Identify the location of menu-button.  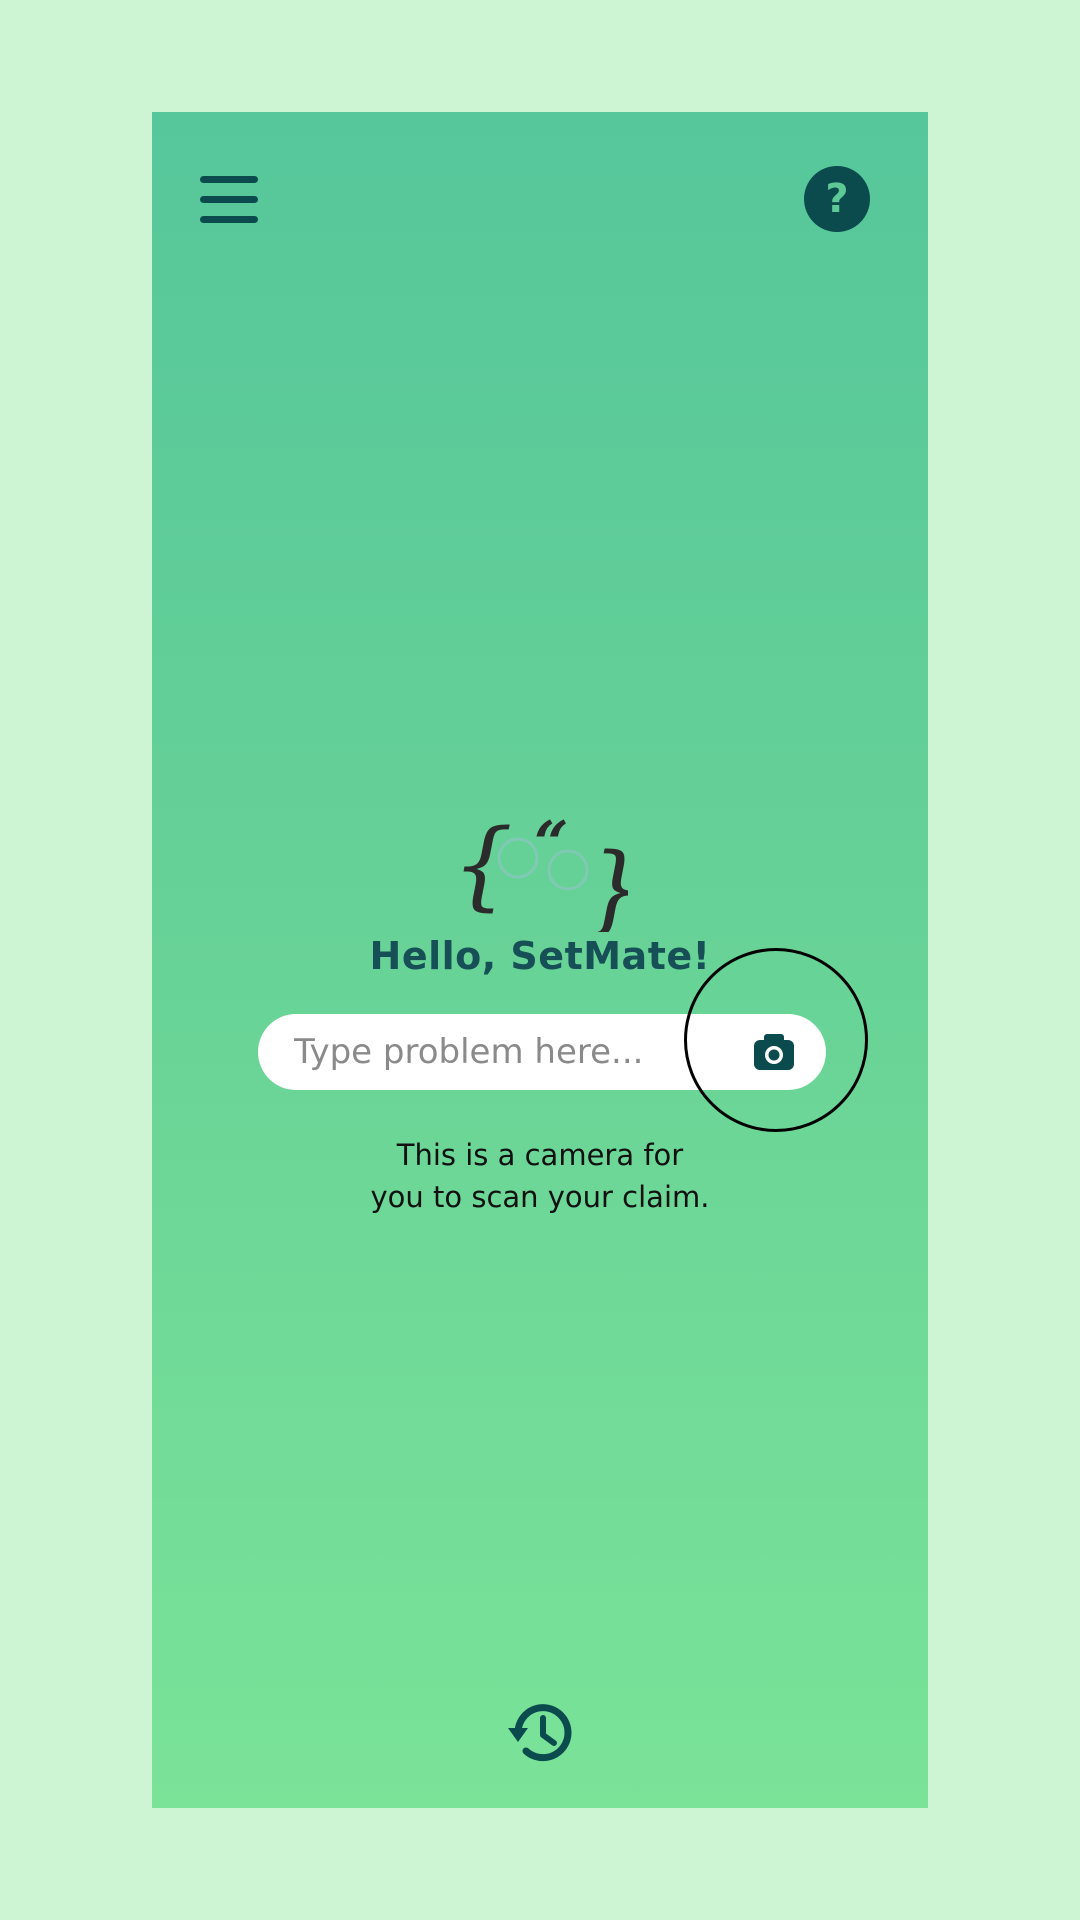
(229, 199).